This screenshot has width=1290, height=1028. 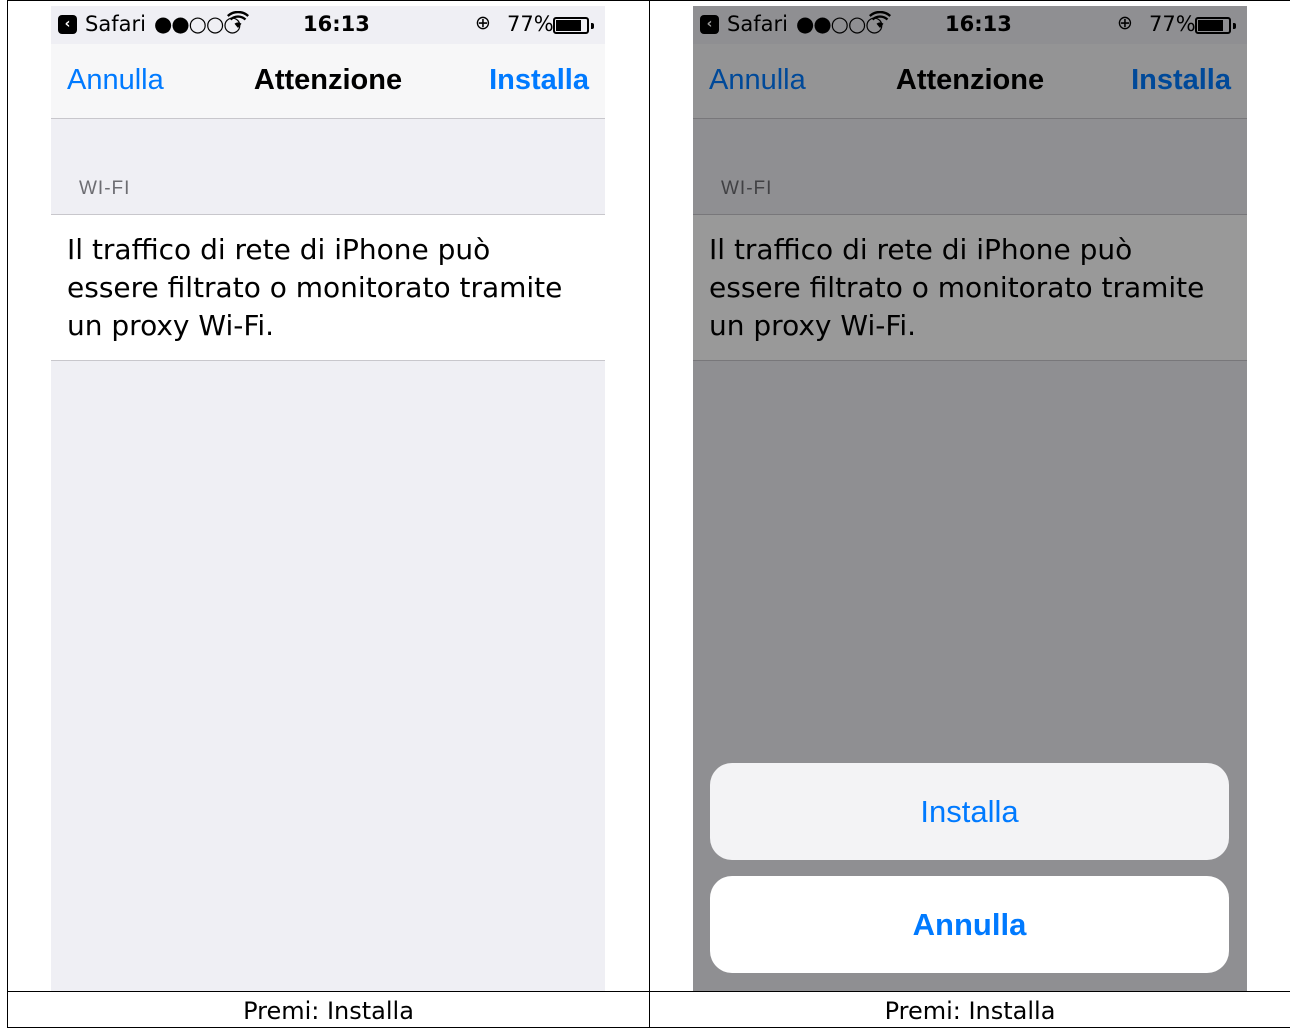 What do you see at coordinates (483, 23) in the screenshot?
I see `rotation-lock-icon: ⊕` at bounding box center [483, 23].